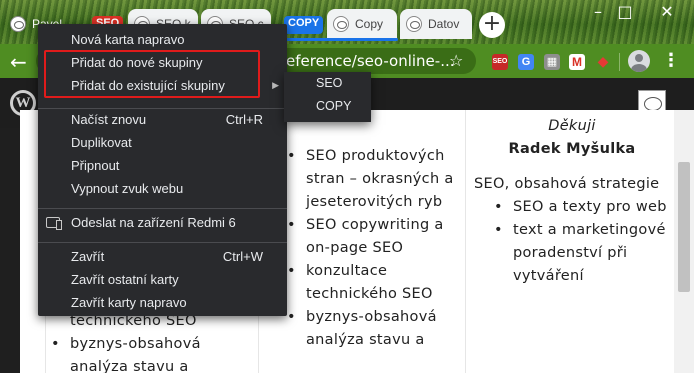  What do you see at coordinates (492, 25) in the screenshot?
I see `new-tab-button: +` at bounding box center [492, 25].